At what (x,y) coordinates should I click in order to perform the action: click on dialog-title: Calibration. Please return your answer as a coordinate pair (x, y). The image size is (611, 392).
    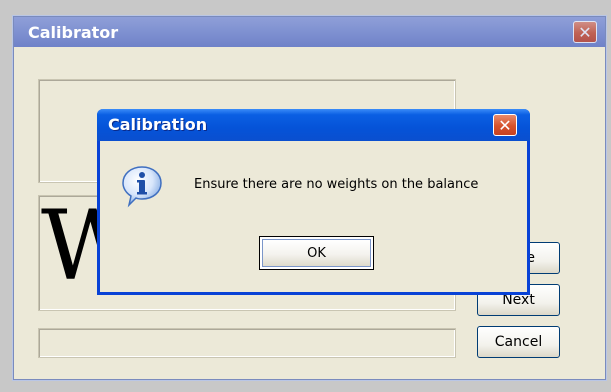
    Looking at the image, I should click on (158, 124).